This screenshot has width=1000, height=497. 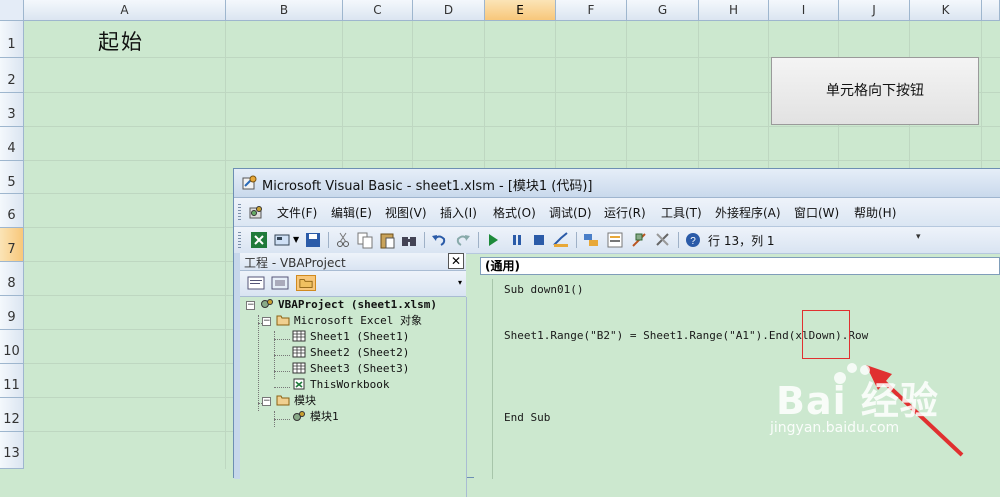 I want to click on toggle-folders-icon, so click(x=306, y=283).